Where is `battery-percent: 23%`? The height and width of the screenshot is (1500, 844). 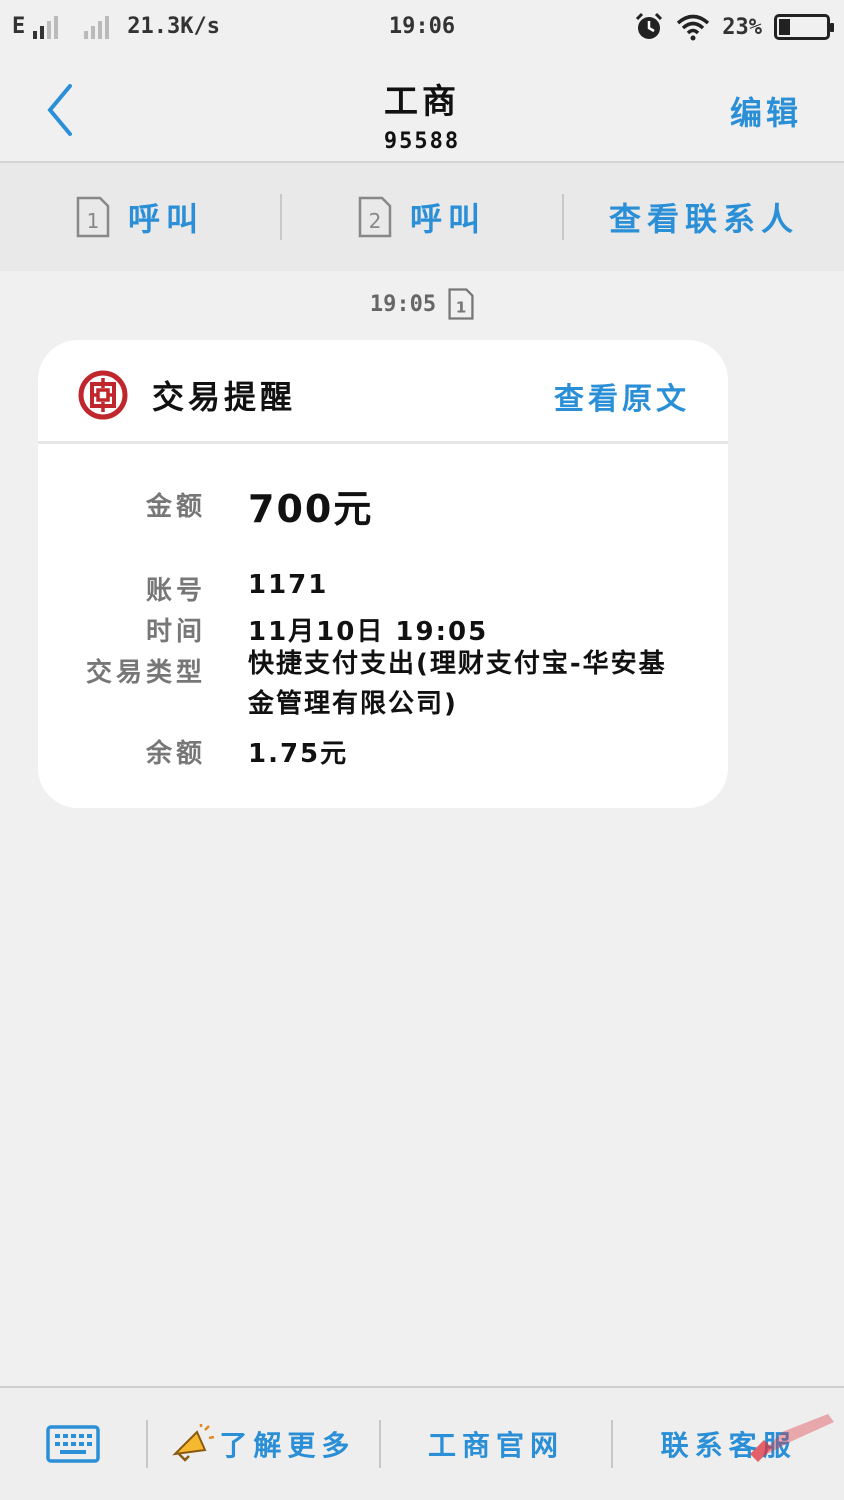 battery-percent: 23% is located at coordinates (742, 27).